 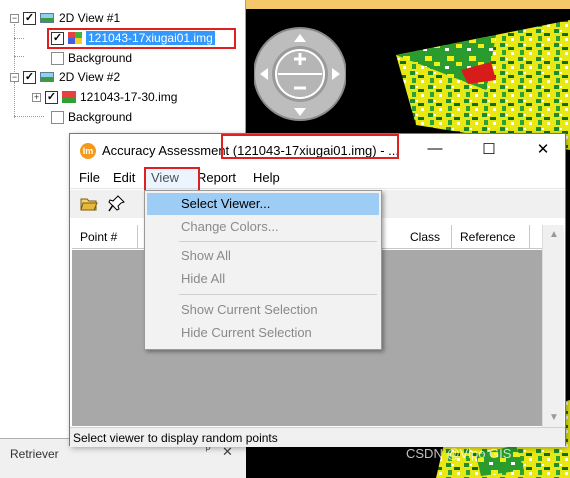 I want to click on pan-zoom-navigator, so click(x=300, y=69).